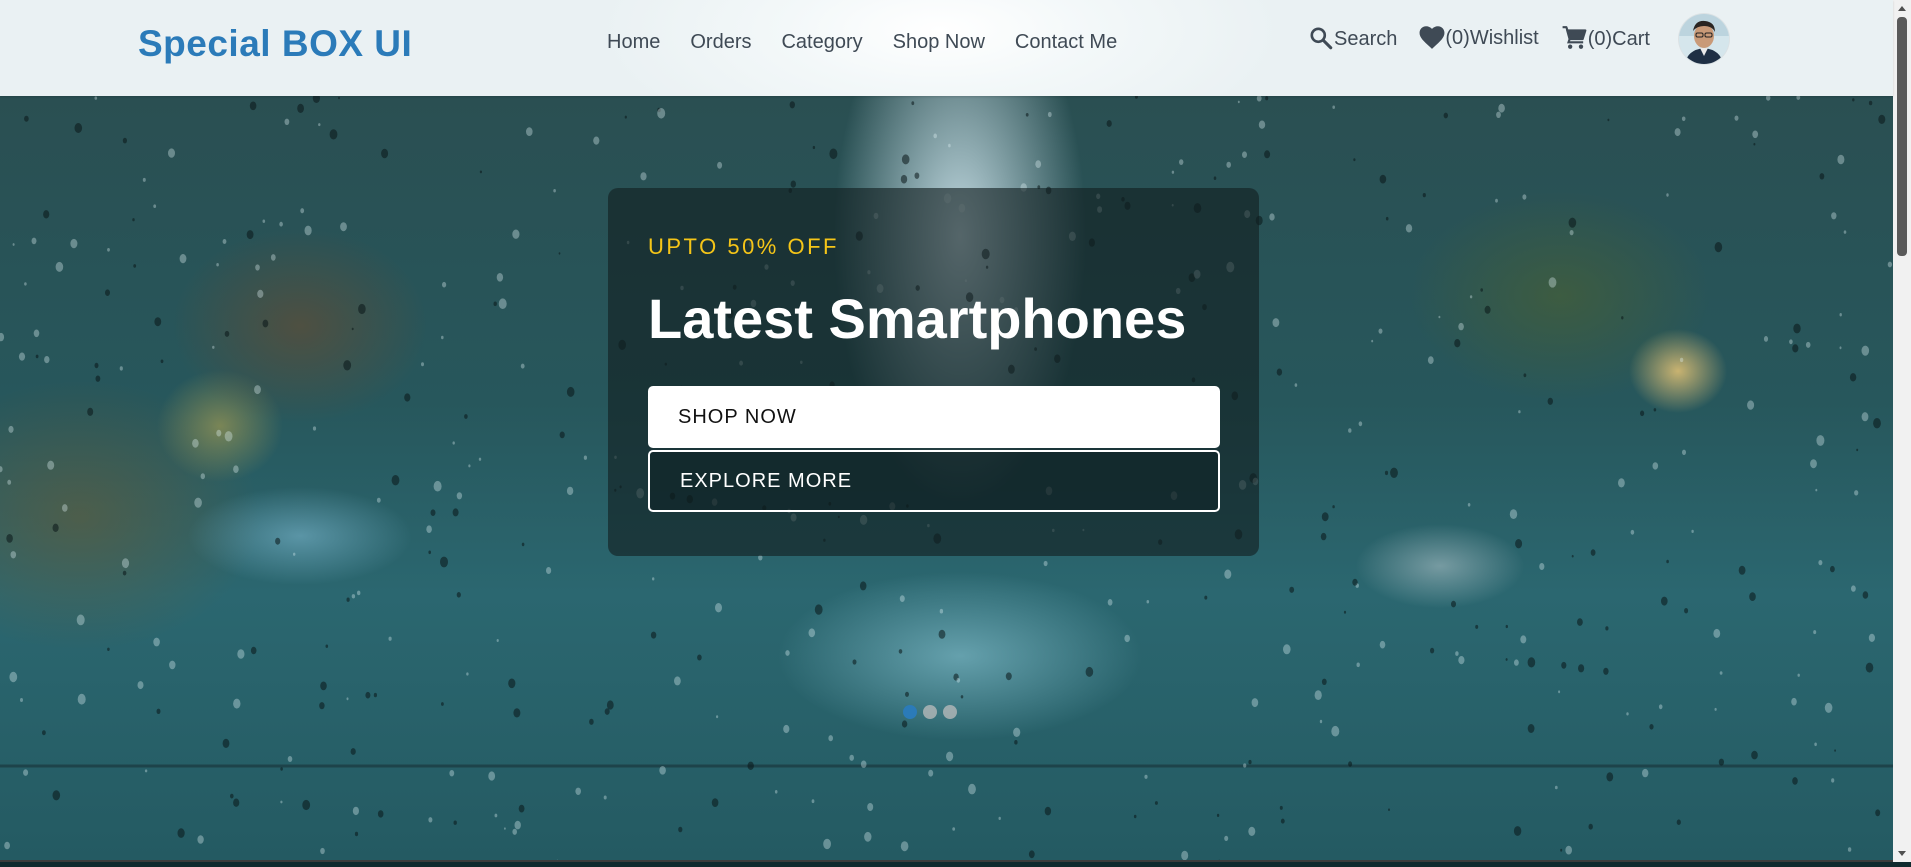 The height and width of the screenshot is (867, 1911). What do you see at coordinates (1605, 38) in the screenshot?
I see `cart-button: (0) Cart` at bounding box center [1605, 38].